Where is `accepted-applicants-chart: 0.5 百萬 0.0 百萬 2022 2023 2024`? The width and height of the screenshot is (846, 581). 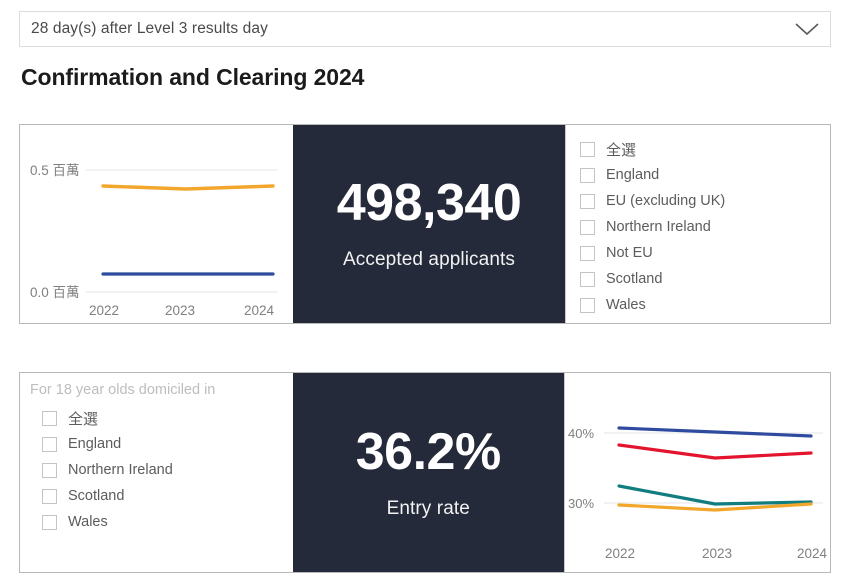 accepted-applicants-chart: 0.5 百萬 0.0 百萬 2022 2023 2024 is located at coordinates (156, 224).